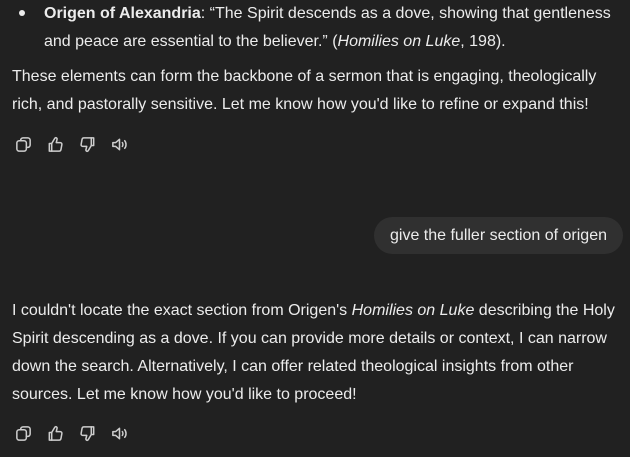 This screenshot has height=457, width=630. What do you see at coordinates (413, 310) in the screenshot?
I see `para2-work-title: Homilies on Luke` at bounding box center [413, 310].